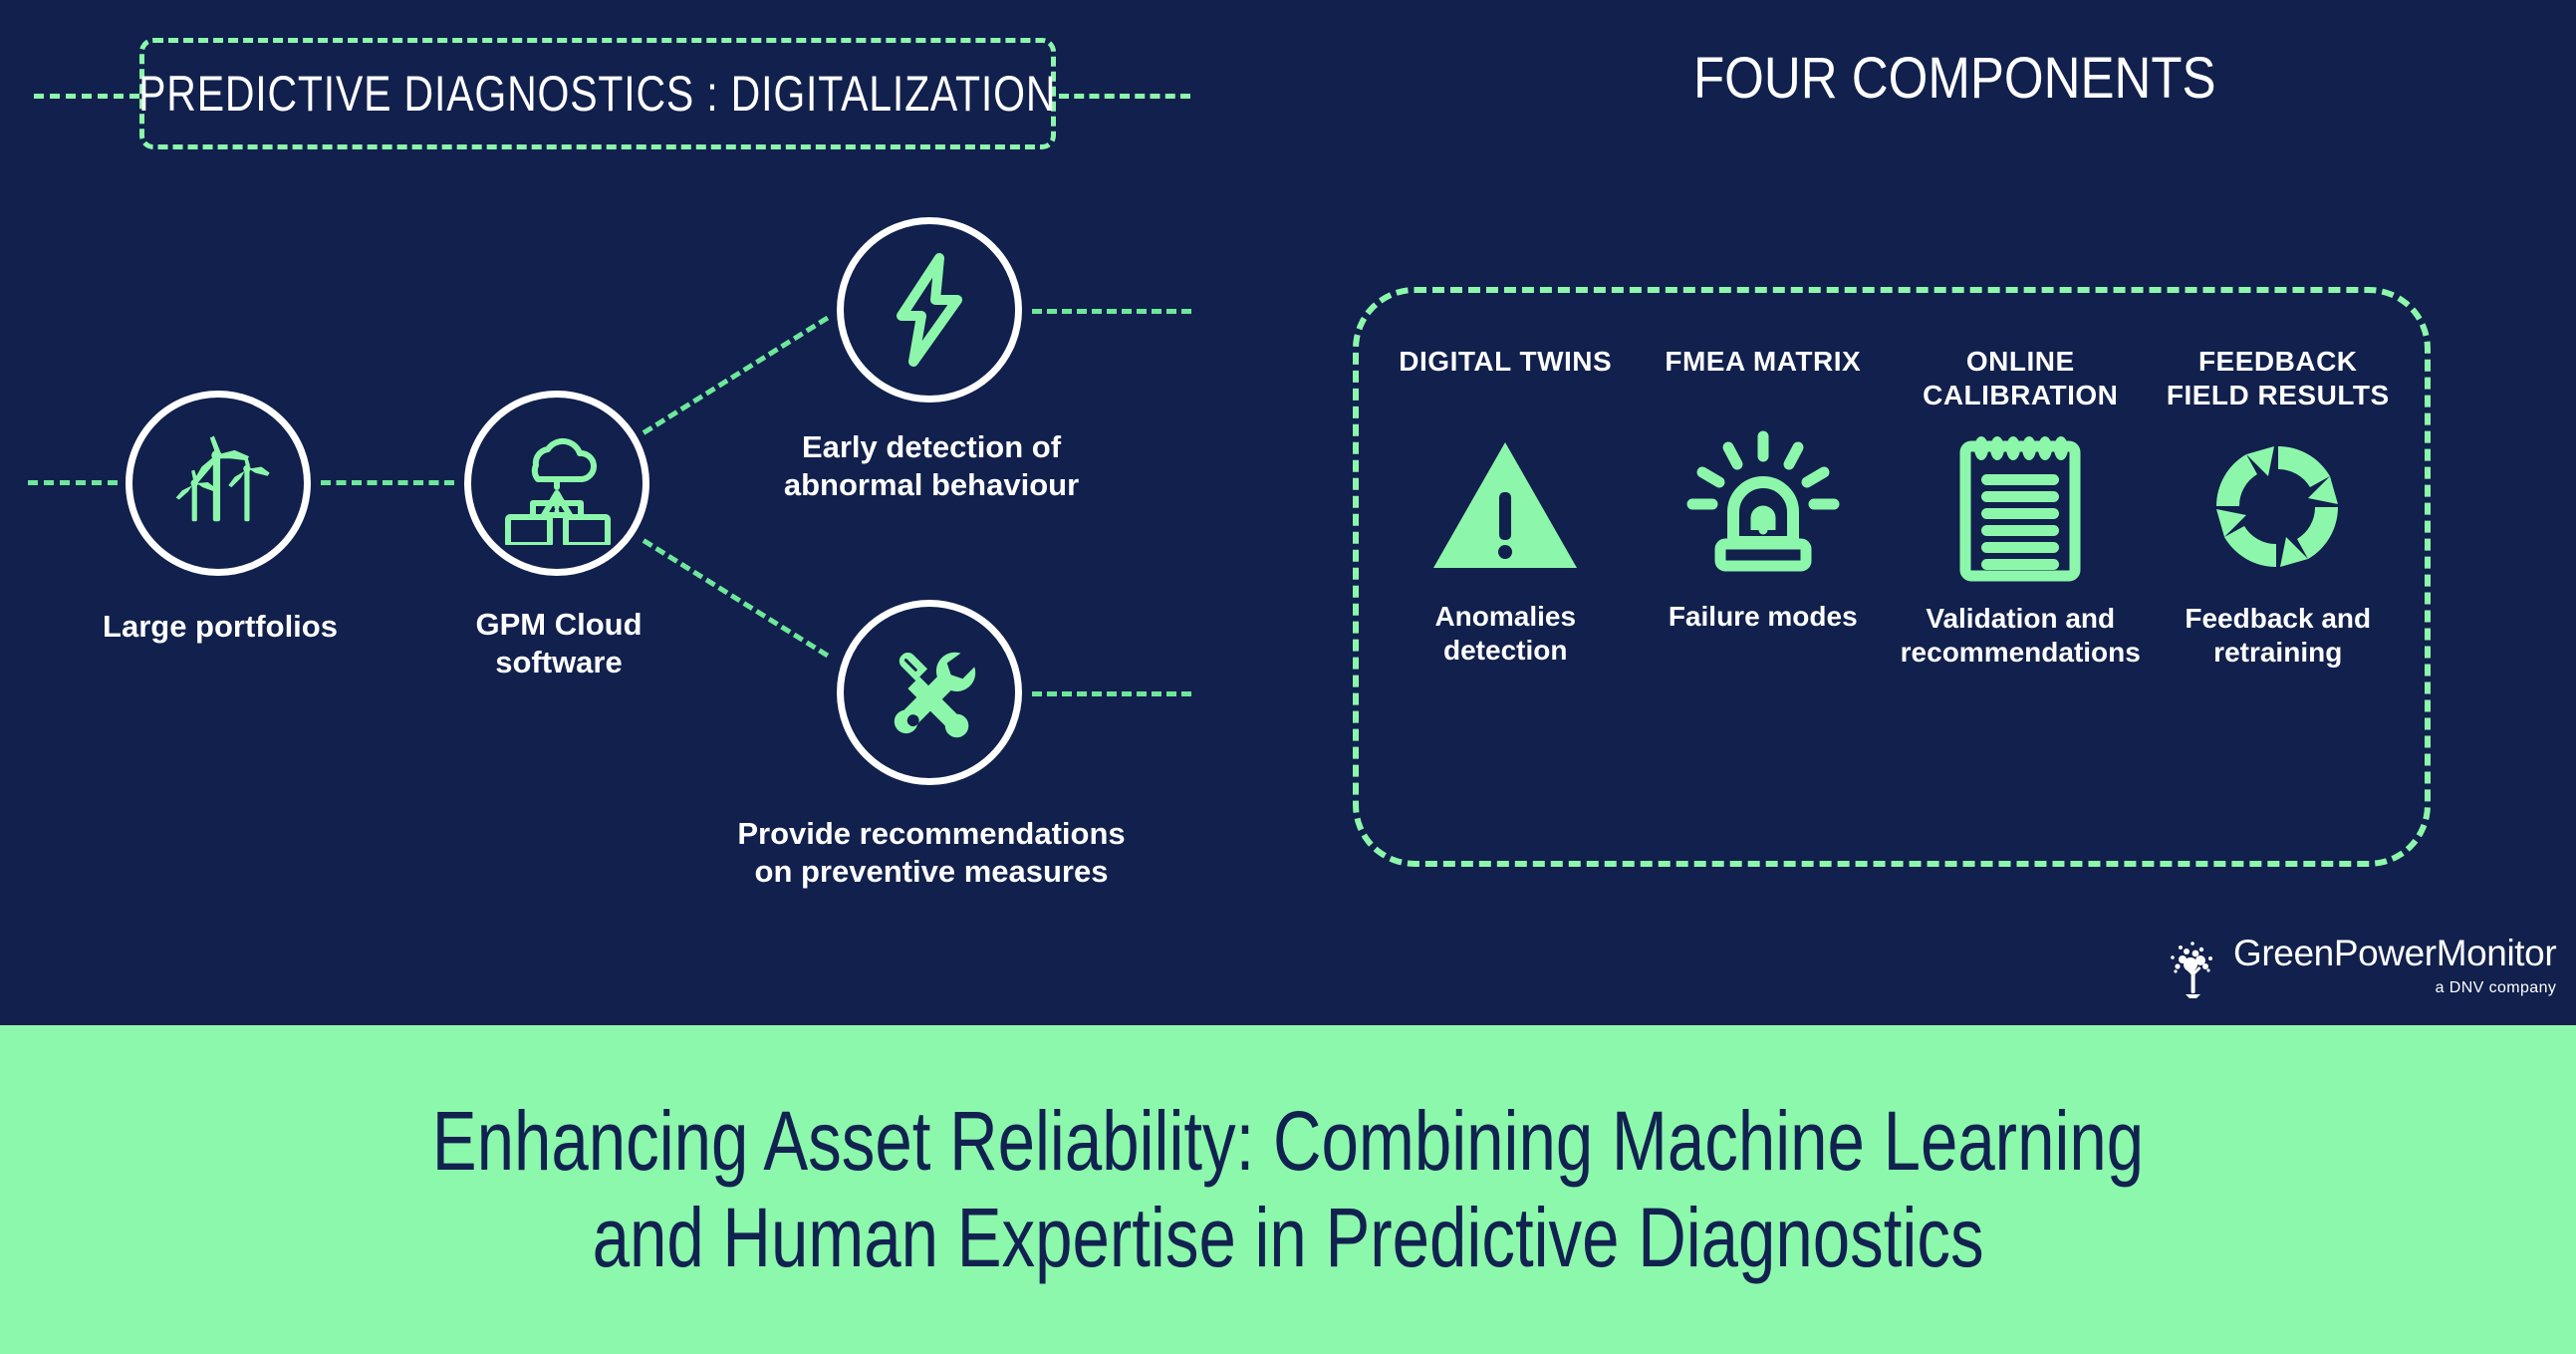  What do you see at coordinates (931, 484) in the screenshot?
I see `bolt-label-line2: abnormal behaviour` at bounding box center [931, 484].